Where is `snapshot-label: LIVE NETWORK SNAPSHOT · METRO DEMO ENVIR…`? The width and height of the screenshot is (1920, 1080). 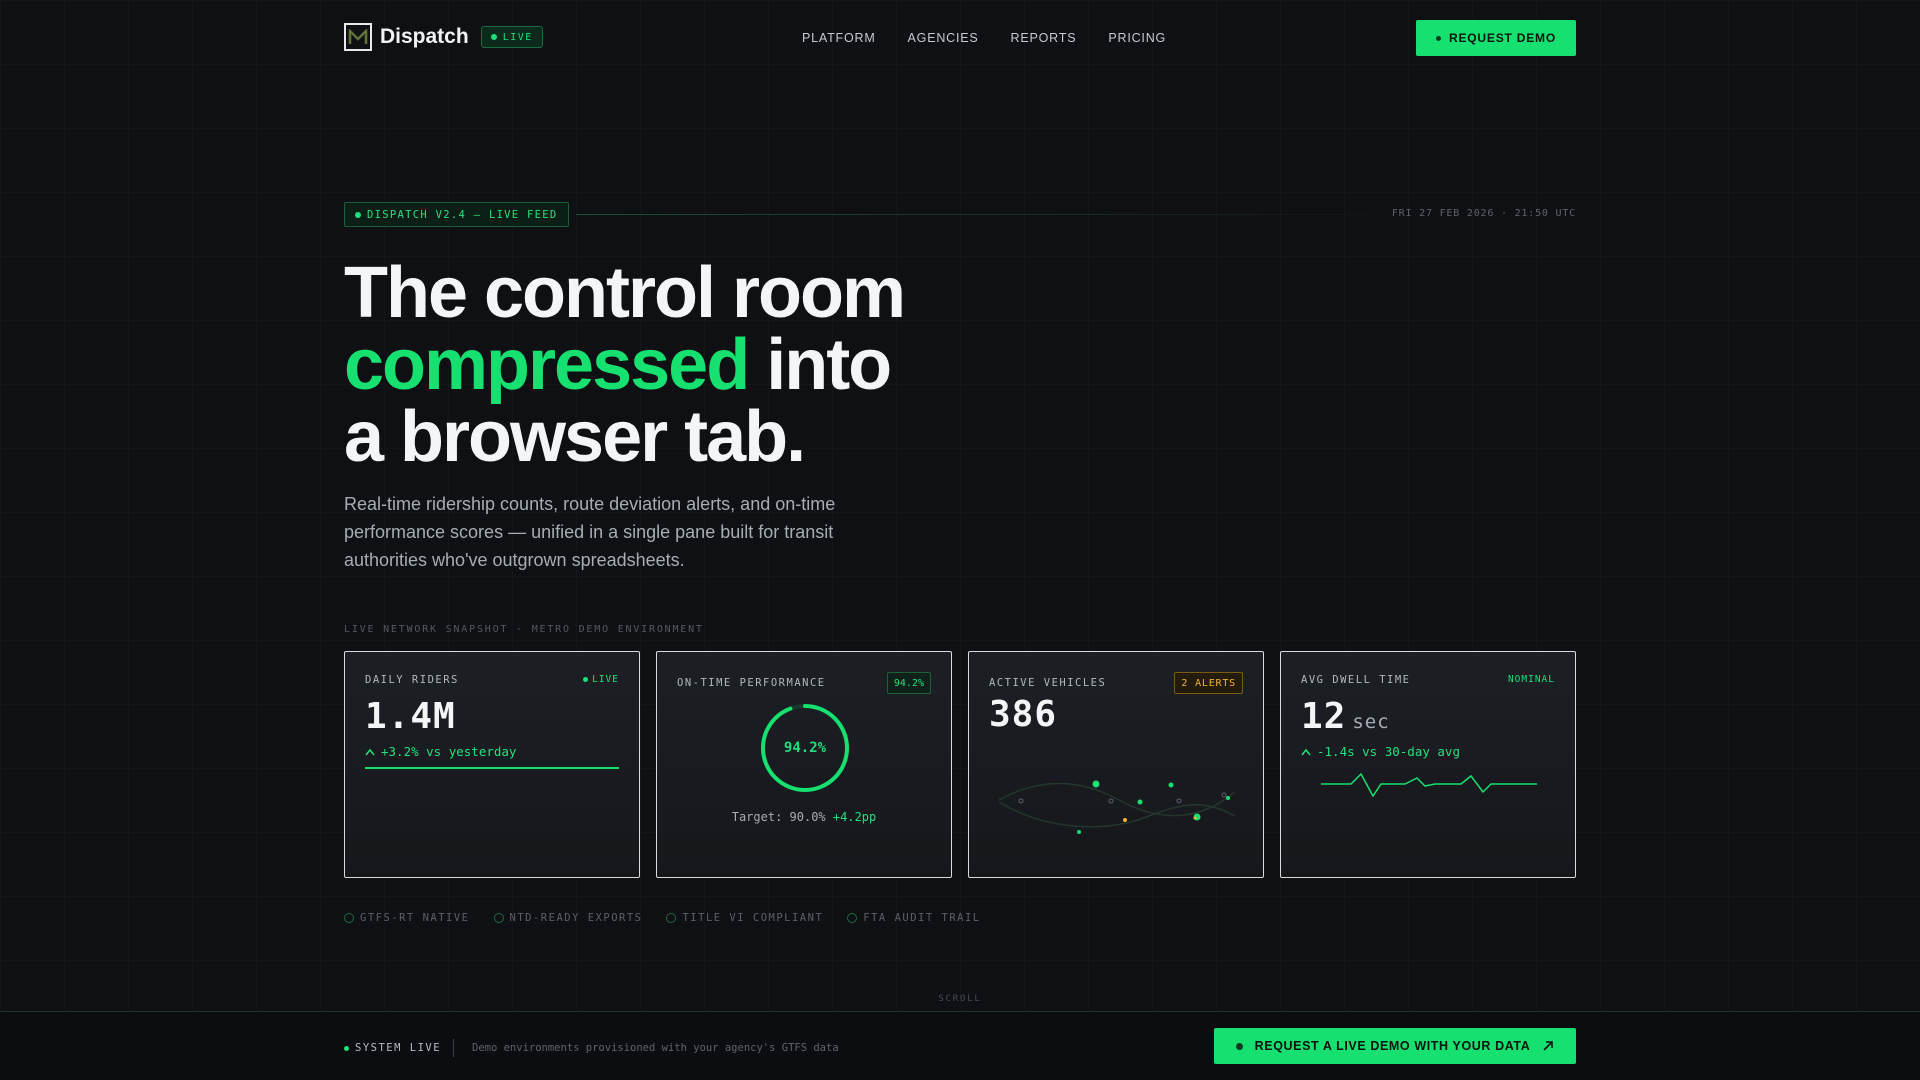 snapshot-label: LIVE NETWORK SNAPSHOT · METRO DEMO ENVIR… is located at coordinates (524, 629).